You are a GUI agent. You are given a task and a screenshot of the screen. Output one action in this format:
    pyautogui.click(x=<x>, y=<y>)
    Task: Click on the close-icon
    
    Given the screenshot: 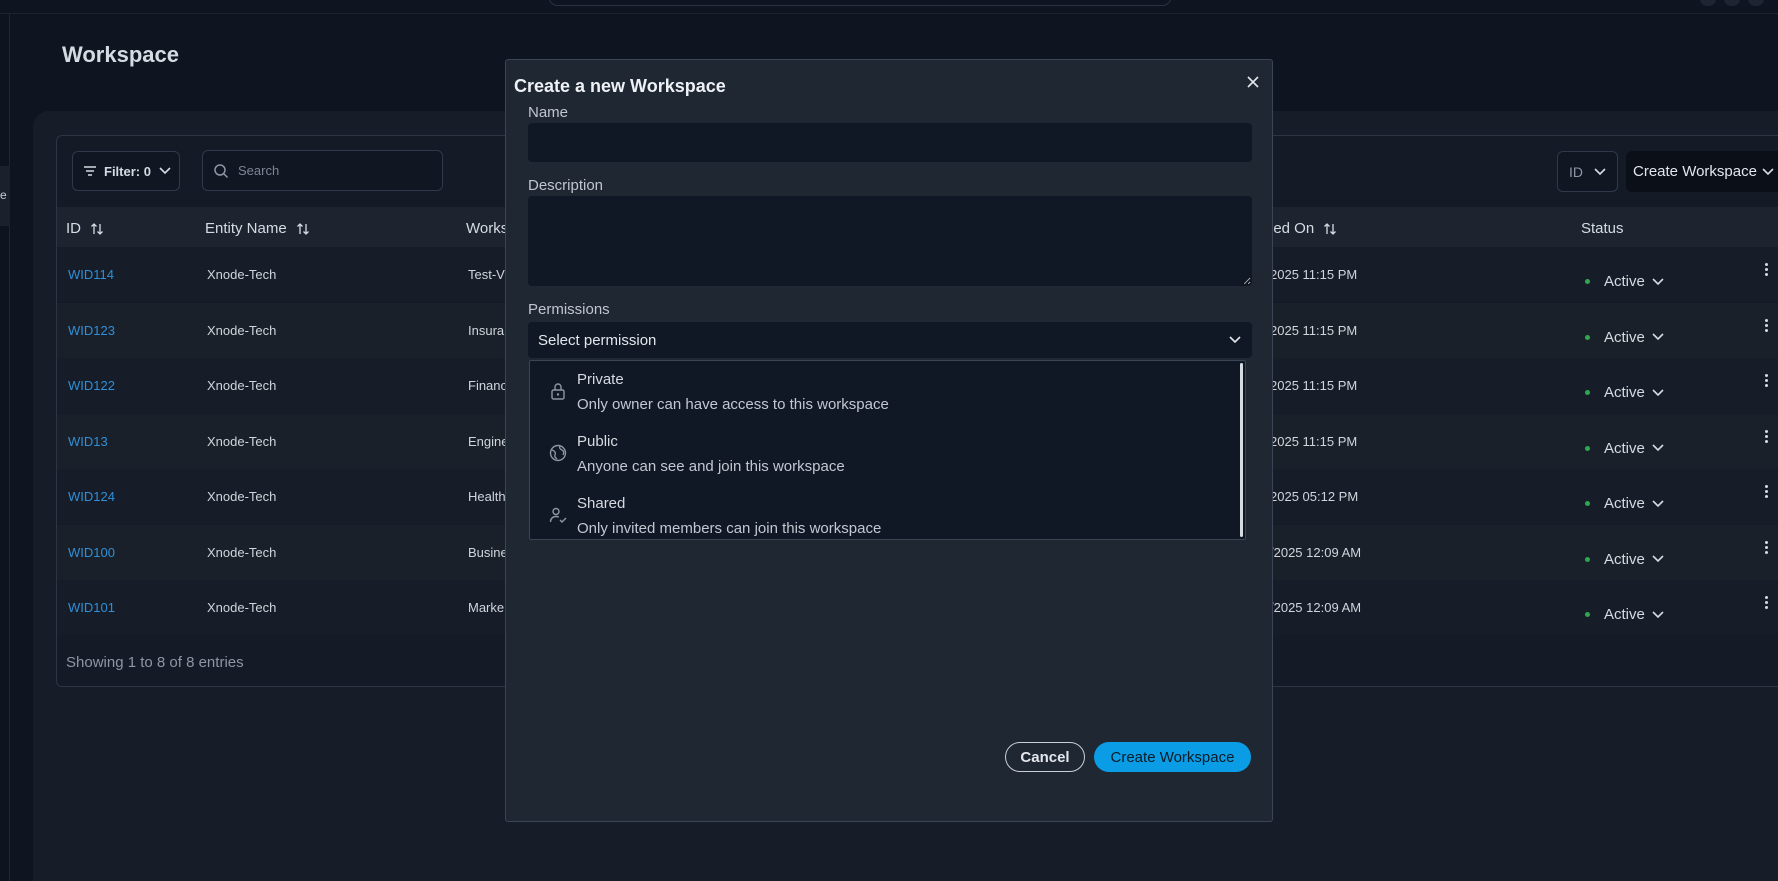 What is the action you would take?
    pyautogui.click(x=1253, y=82)
    